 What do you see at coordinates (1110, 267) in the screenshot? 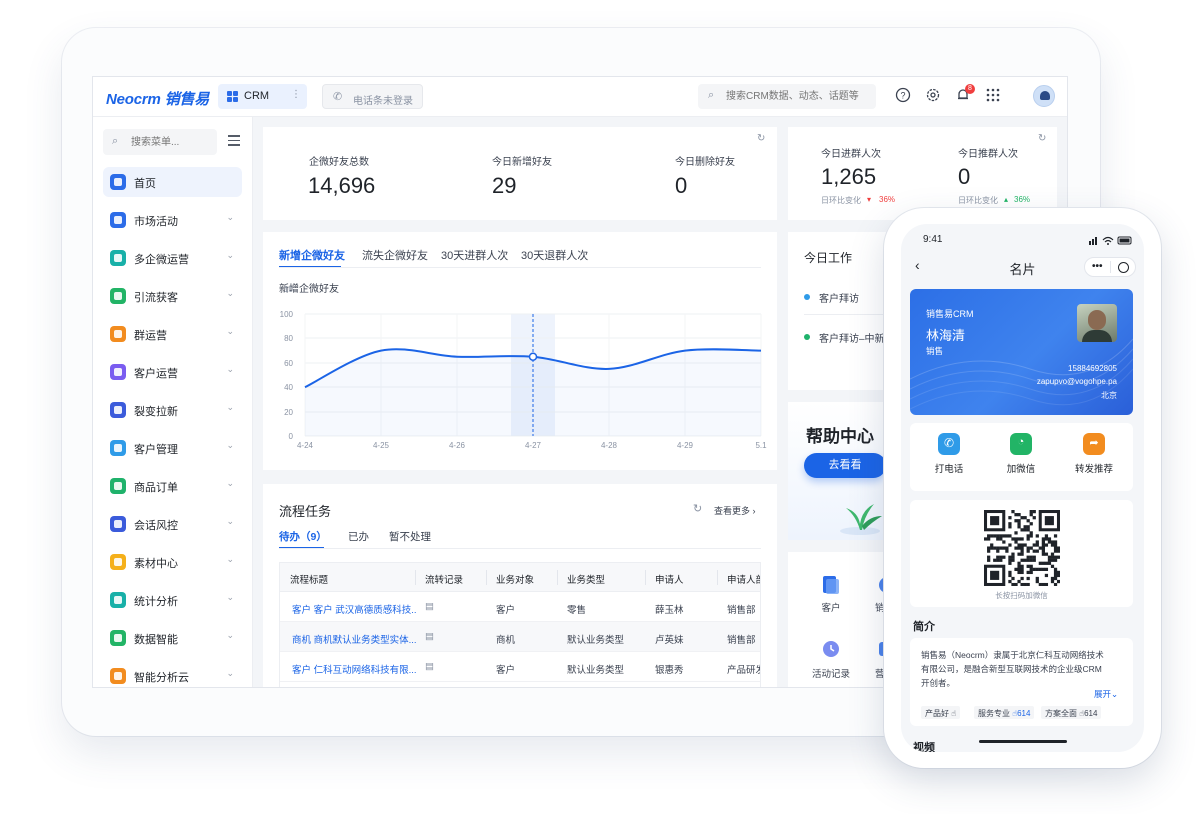
I see `divider` at bounding box center [1110, 267].